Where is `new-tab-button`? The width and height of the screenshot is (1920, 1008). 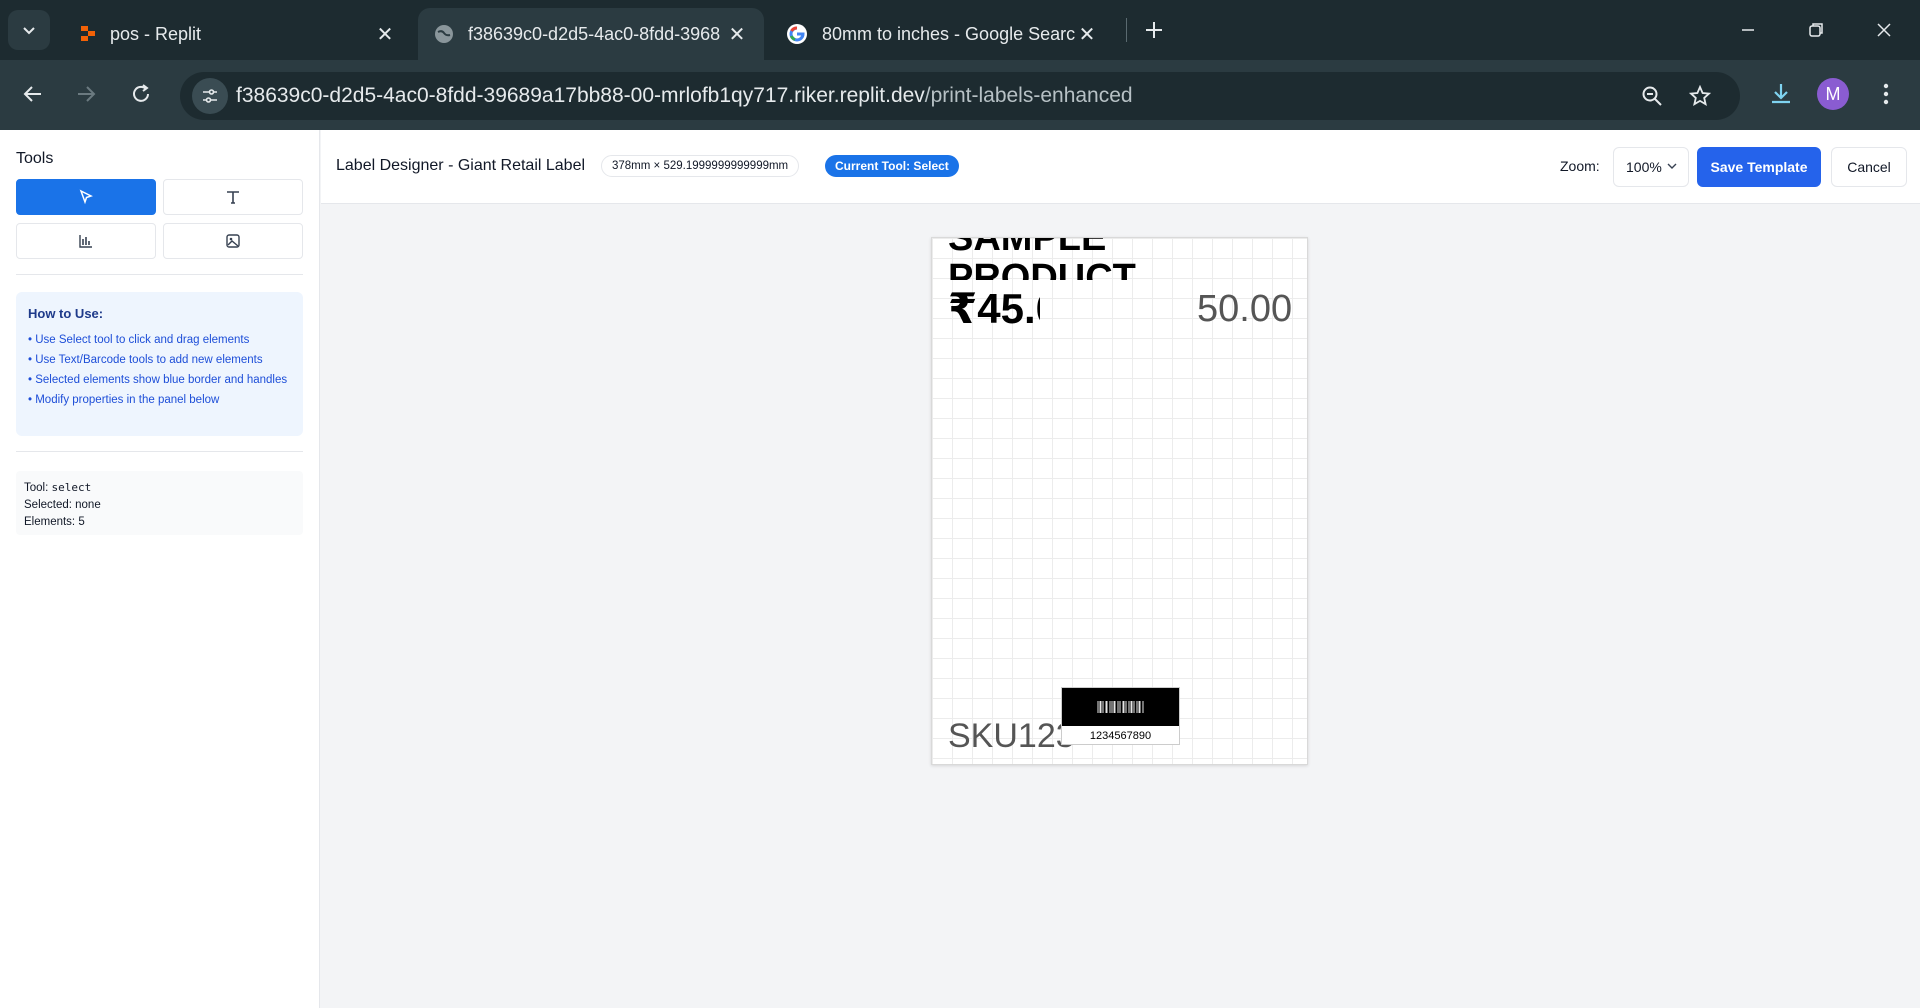 new-tab-button is located at coordinates (1154, 30).